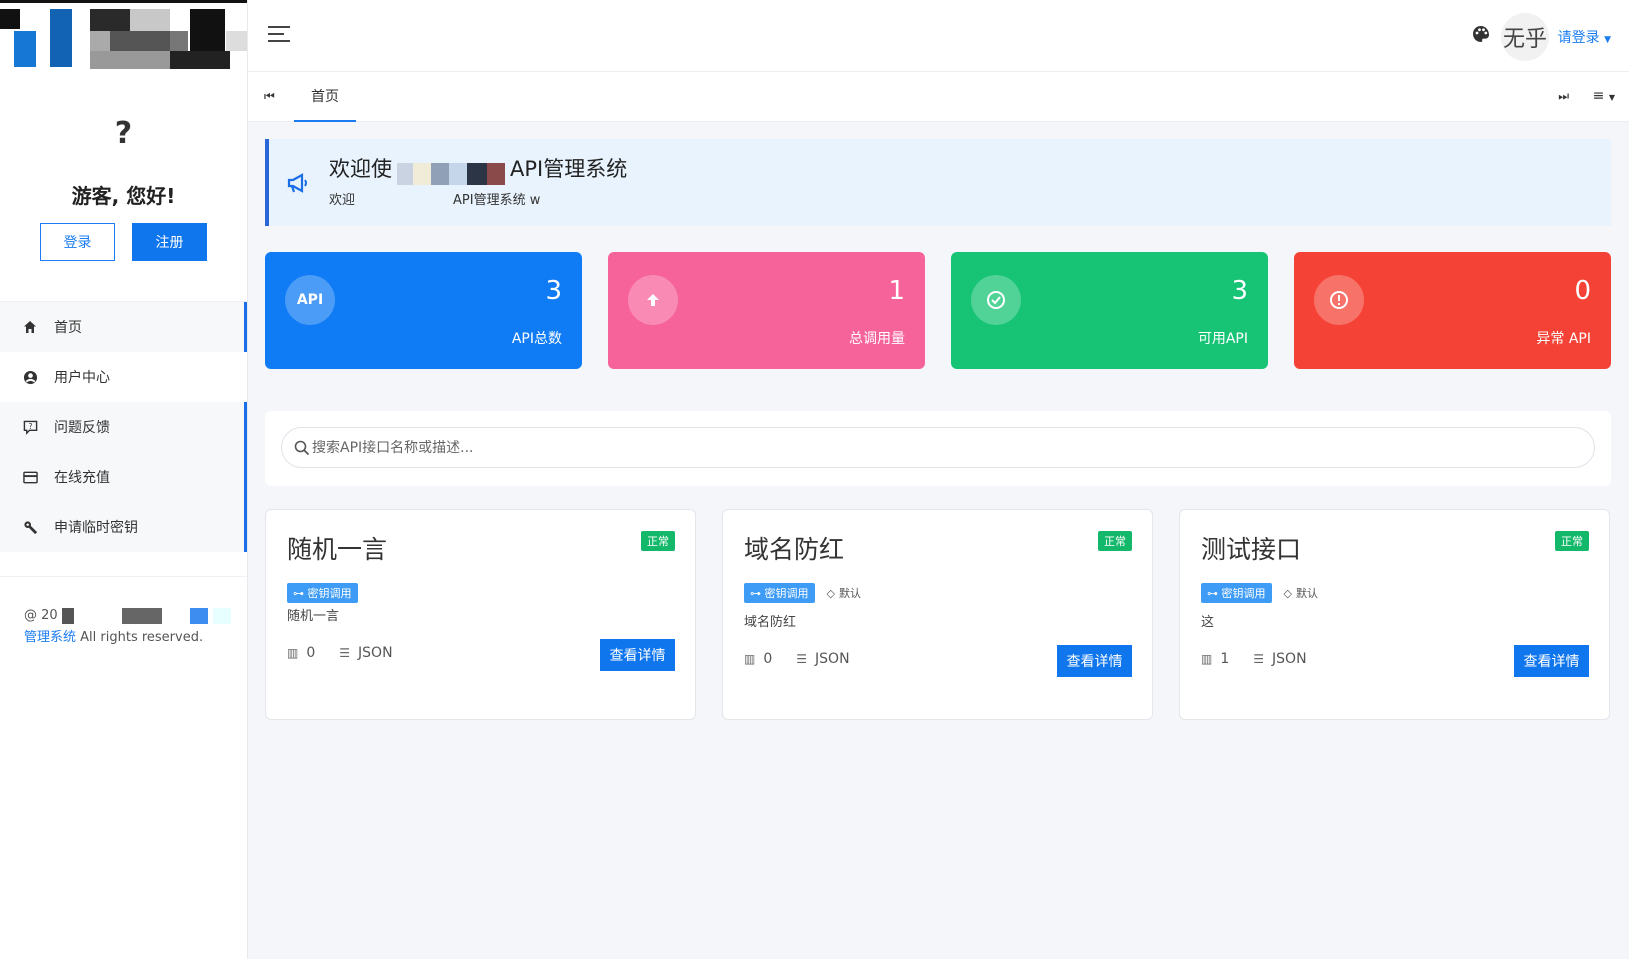 This screenshot has height=959, width=1629. What do you see at coordinates (310, 300) in the screenshot?
I see `api-icon: API` at bounding box center [310, 300].